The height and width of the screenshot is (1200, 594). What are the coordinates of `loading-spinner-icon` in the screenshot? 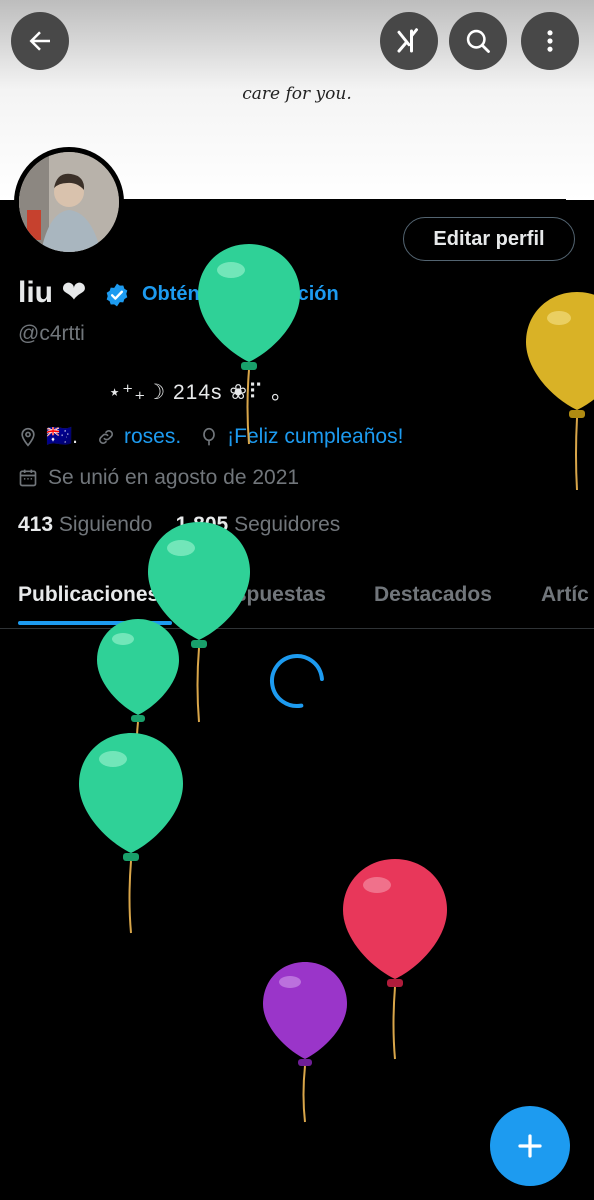 It's located at (297, 681).